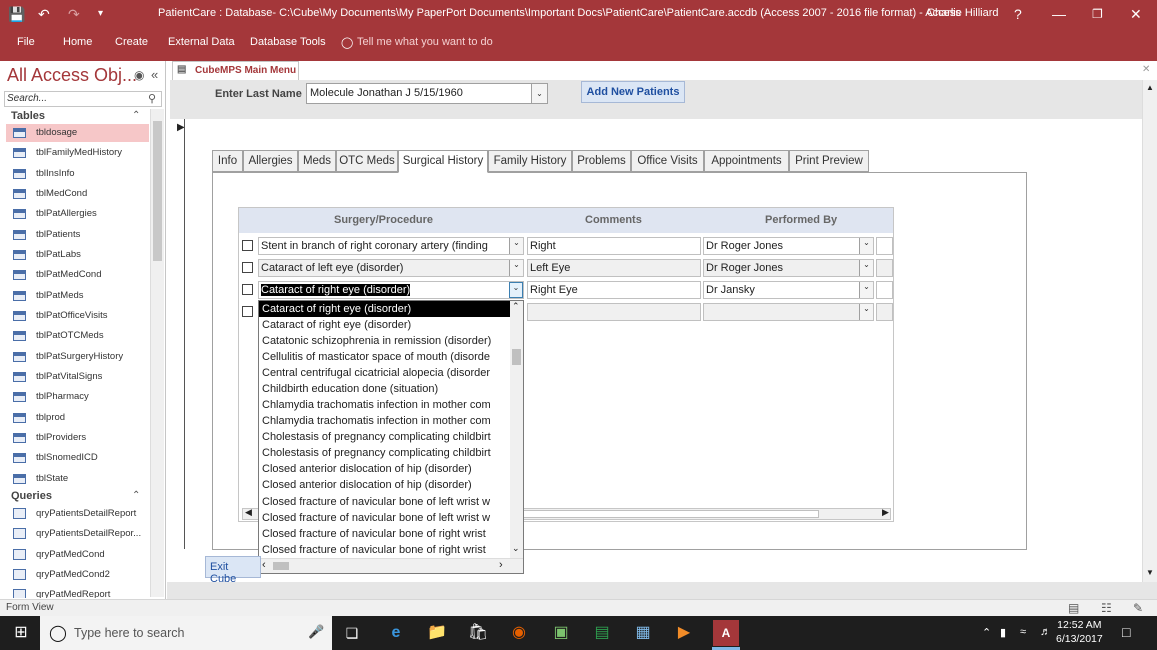  I want to click on nav-scroll-thumb, so click(157, 191).